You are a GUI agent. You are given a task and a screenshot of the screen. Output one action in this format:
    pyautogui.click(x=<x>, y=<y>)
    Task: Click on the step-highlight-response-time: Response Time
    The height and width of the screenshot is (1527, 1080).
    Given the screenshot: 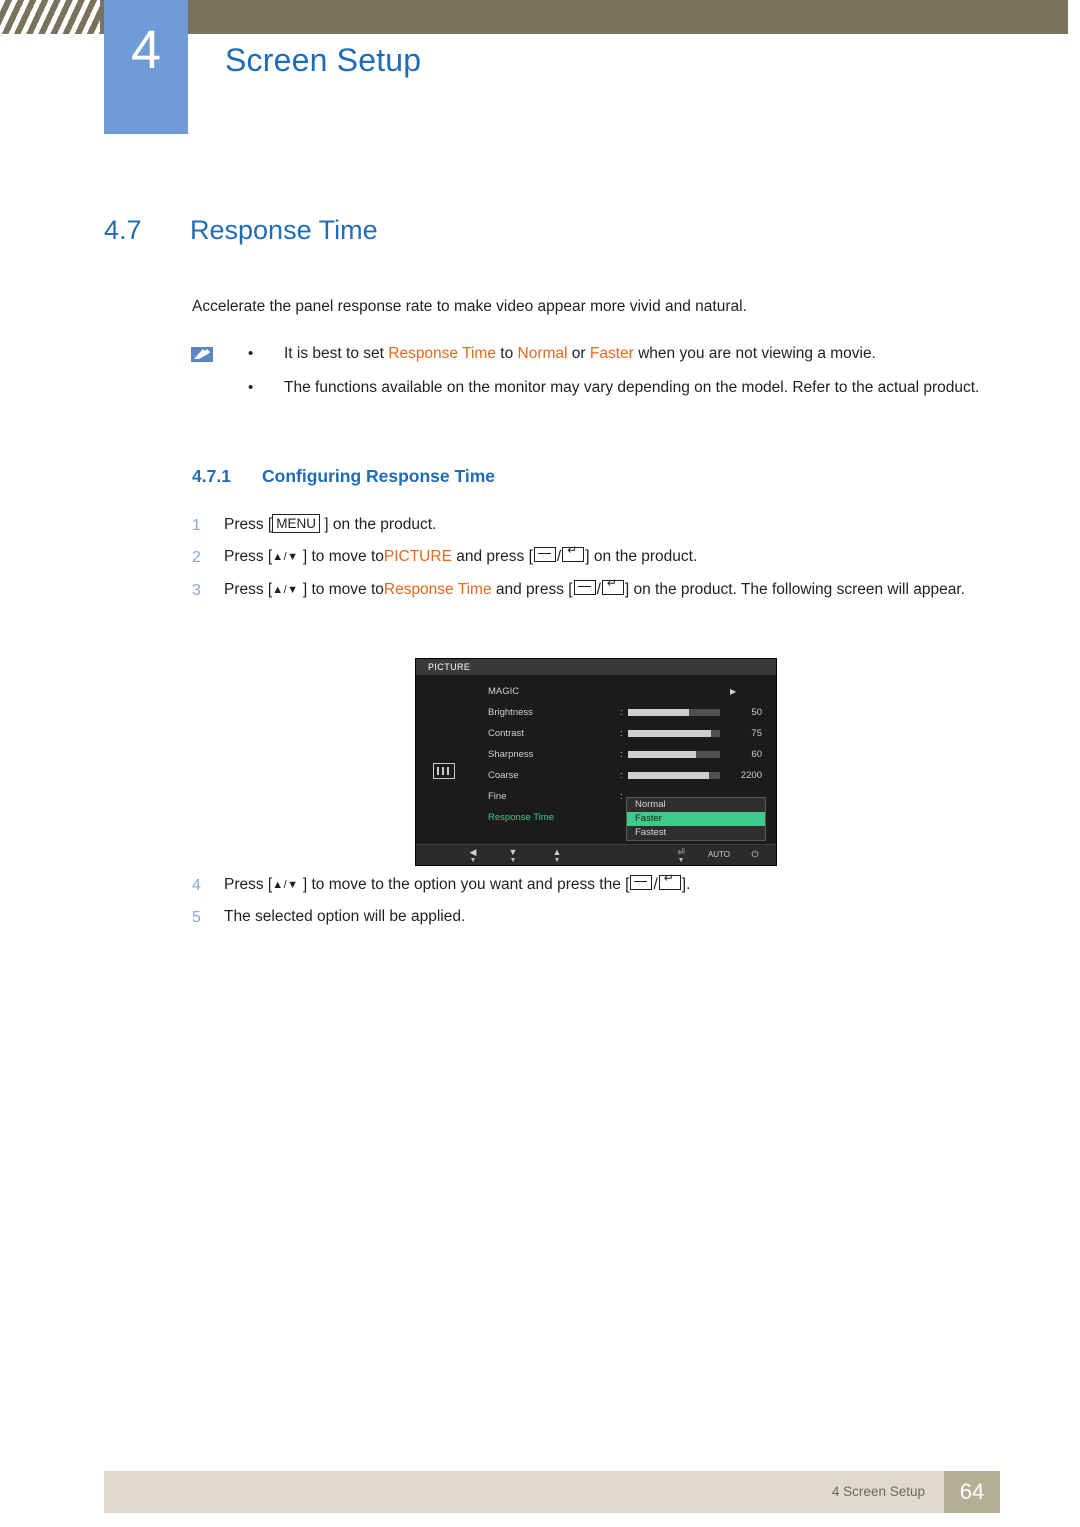 What is the action you would take?
    pyautogui.click(x=437, y=589)
    